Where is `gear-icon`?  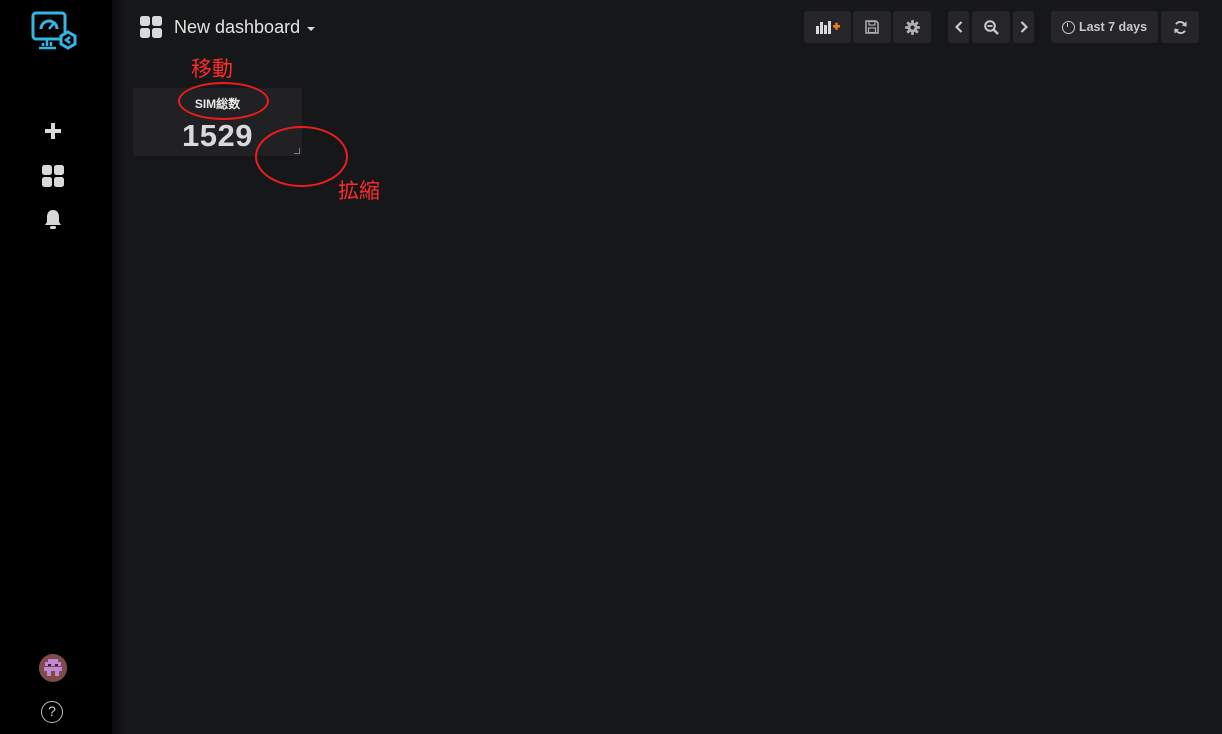 gear-icon is located at coordinates (912, 27).